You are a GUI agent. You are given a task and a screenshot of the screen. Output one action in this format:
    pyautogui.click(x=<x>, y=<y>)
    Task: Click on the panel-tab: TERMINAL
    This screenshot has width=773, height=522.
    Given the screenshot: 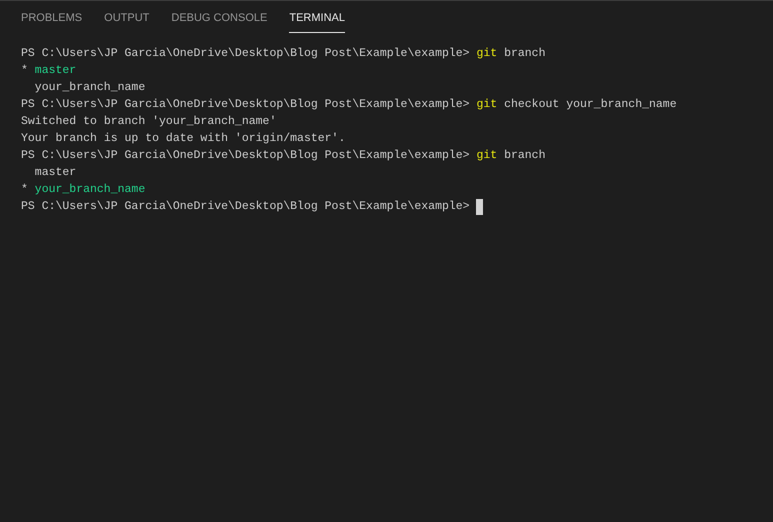 What is the action you would take?
    pyautogui.click(x=317, y=21)
    